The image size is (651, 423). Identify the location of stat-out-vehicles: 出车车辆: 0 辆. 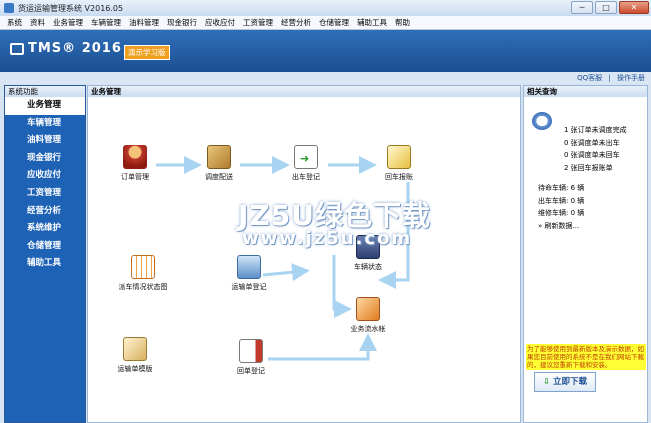
(561, 200).